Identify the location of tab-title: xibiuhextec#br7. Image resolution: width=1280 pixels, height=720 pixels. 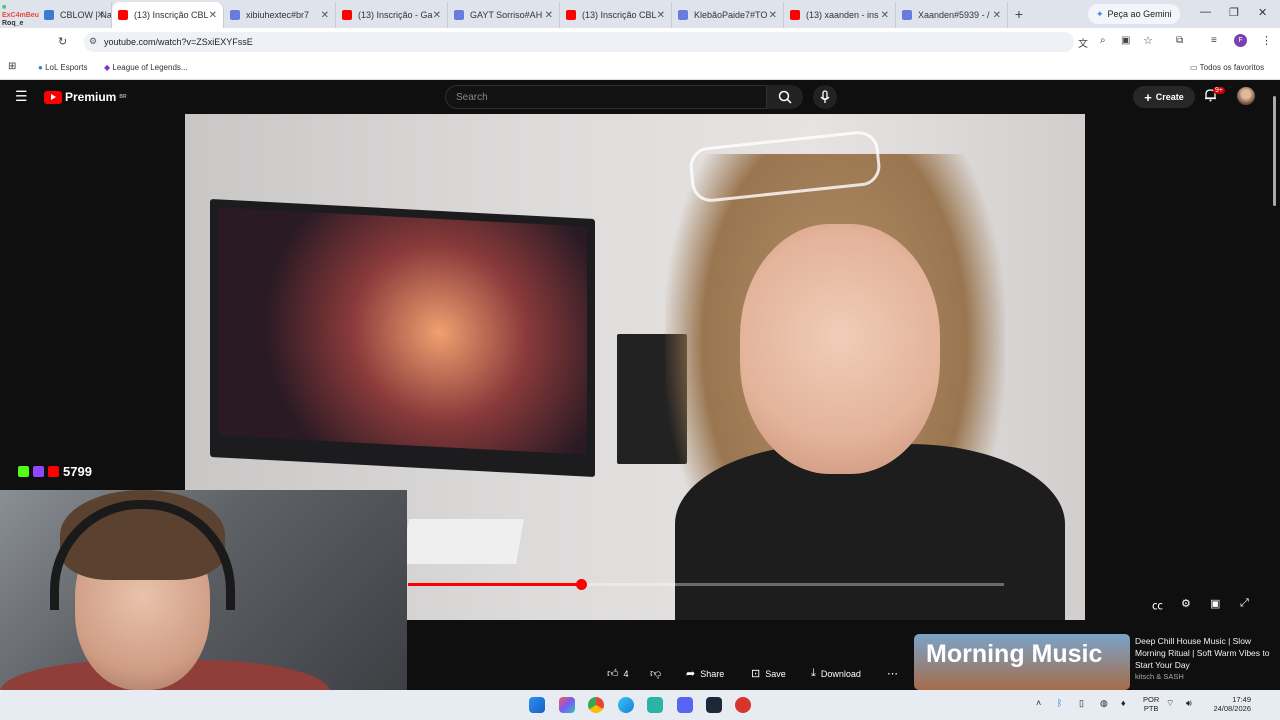
(278, 15).